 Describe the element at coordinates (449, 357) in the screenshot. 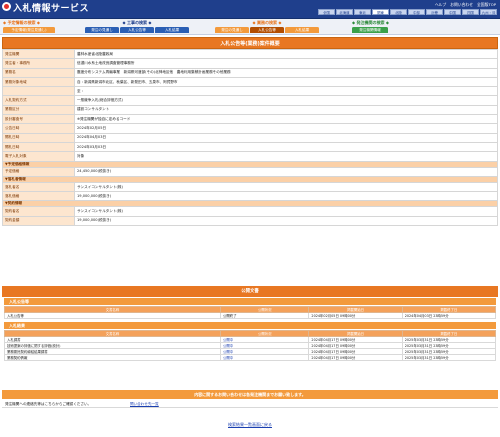

I see `publish-end: 2025年03月31日 23時59分` at that location.